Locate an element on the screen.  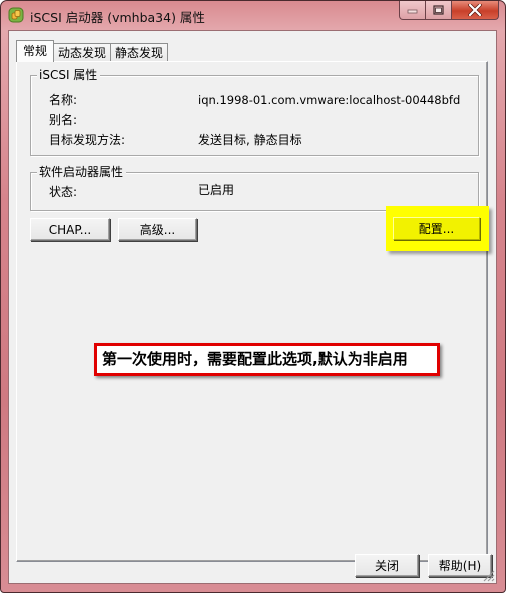
caption-buttons is located at coordinates (449, 10).